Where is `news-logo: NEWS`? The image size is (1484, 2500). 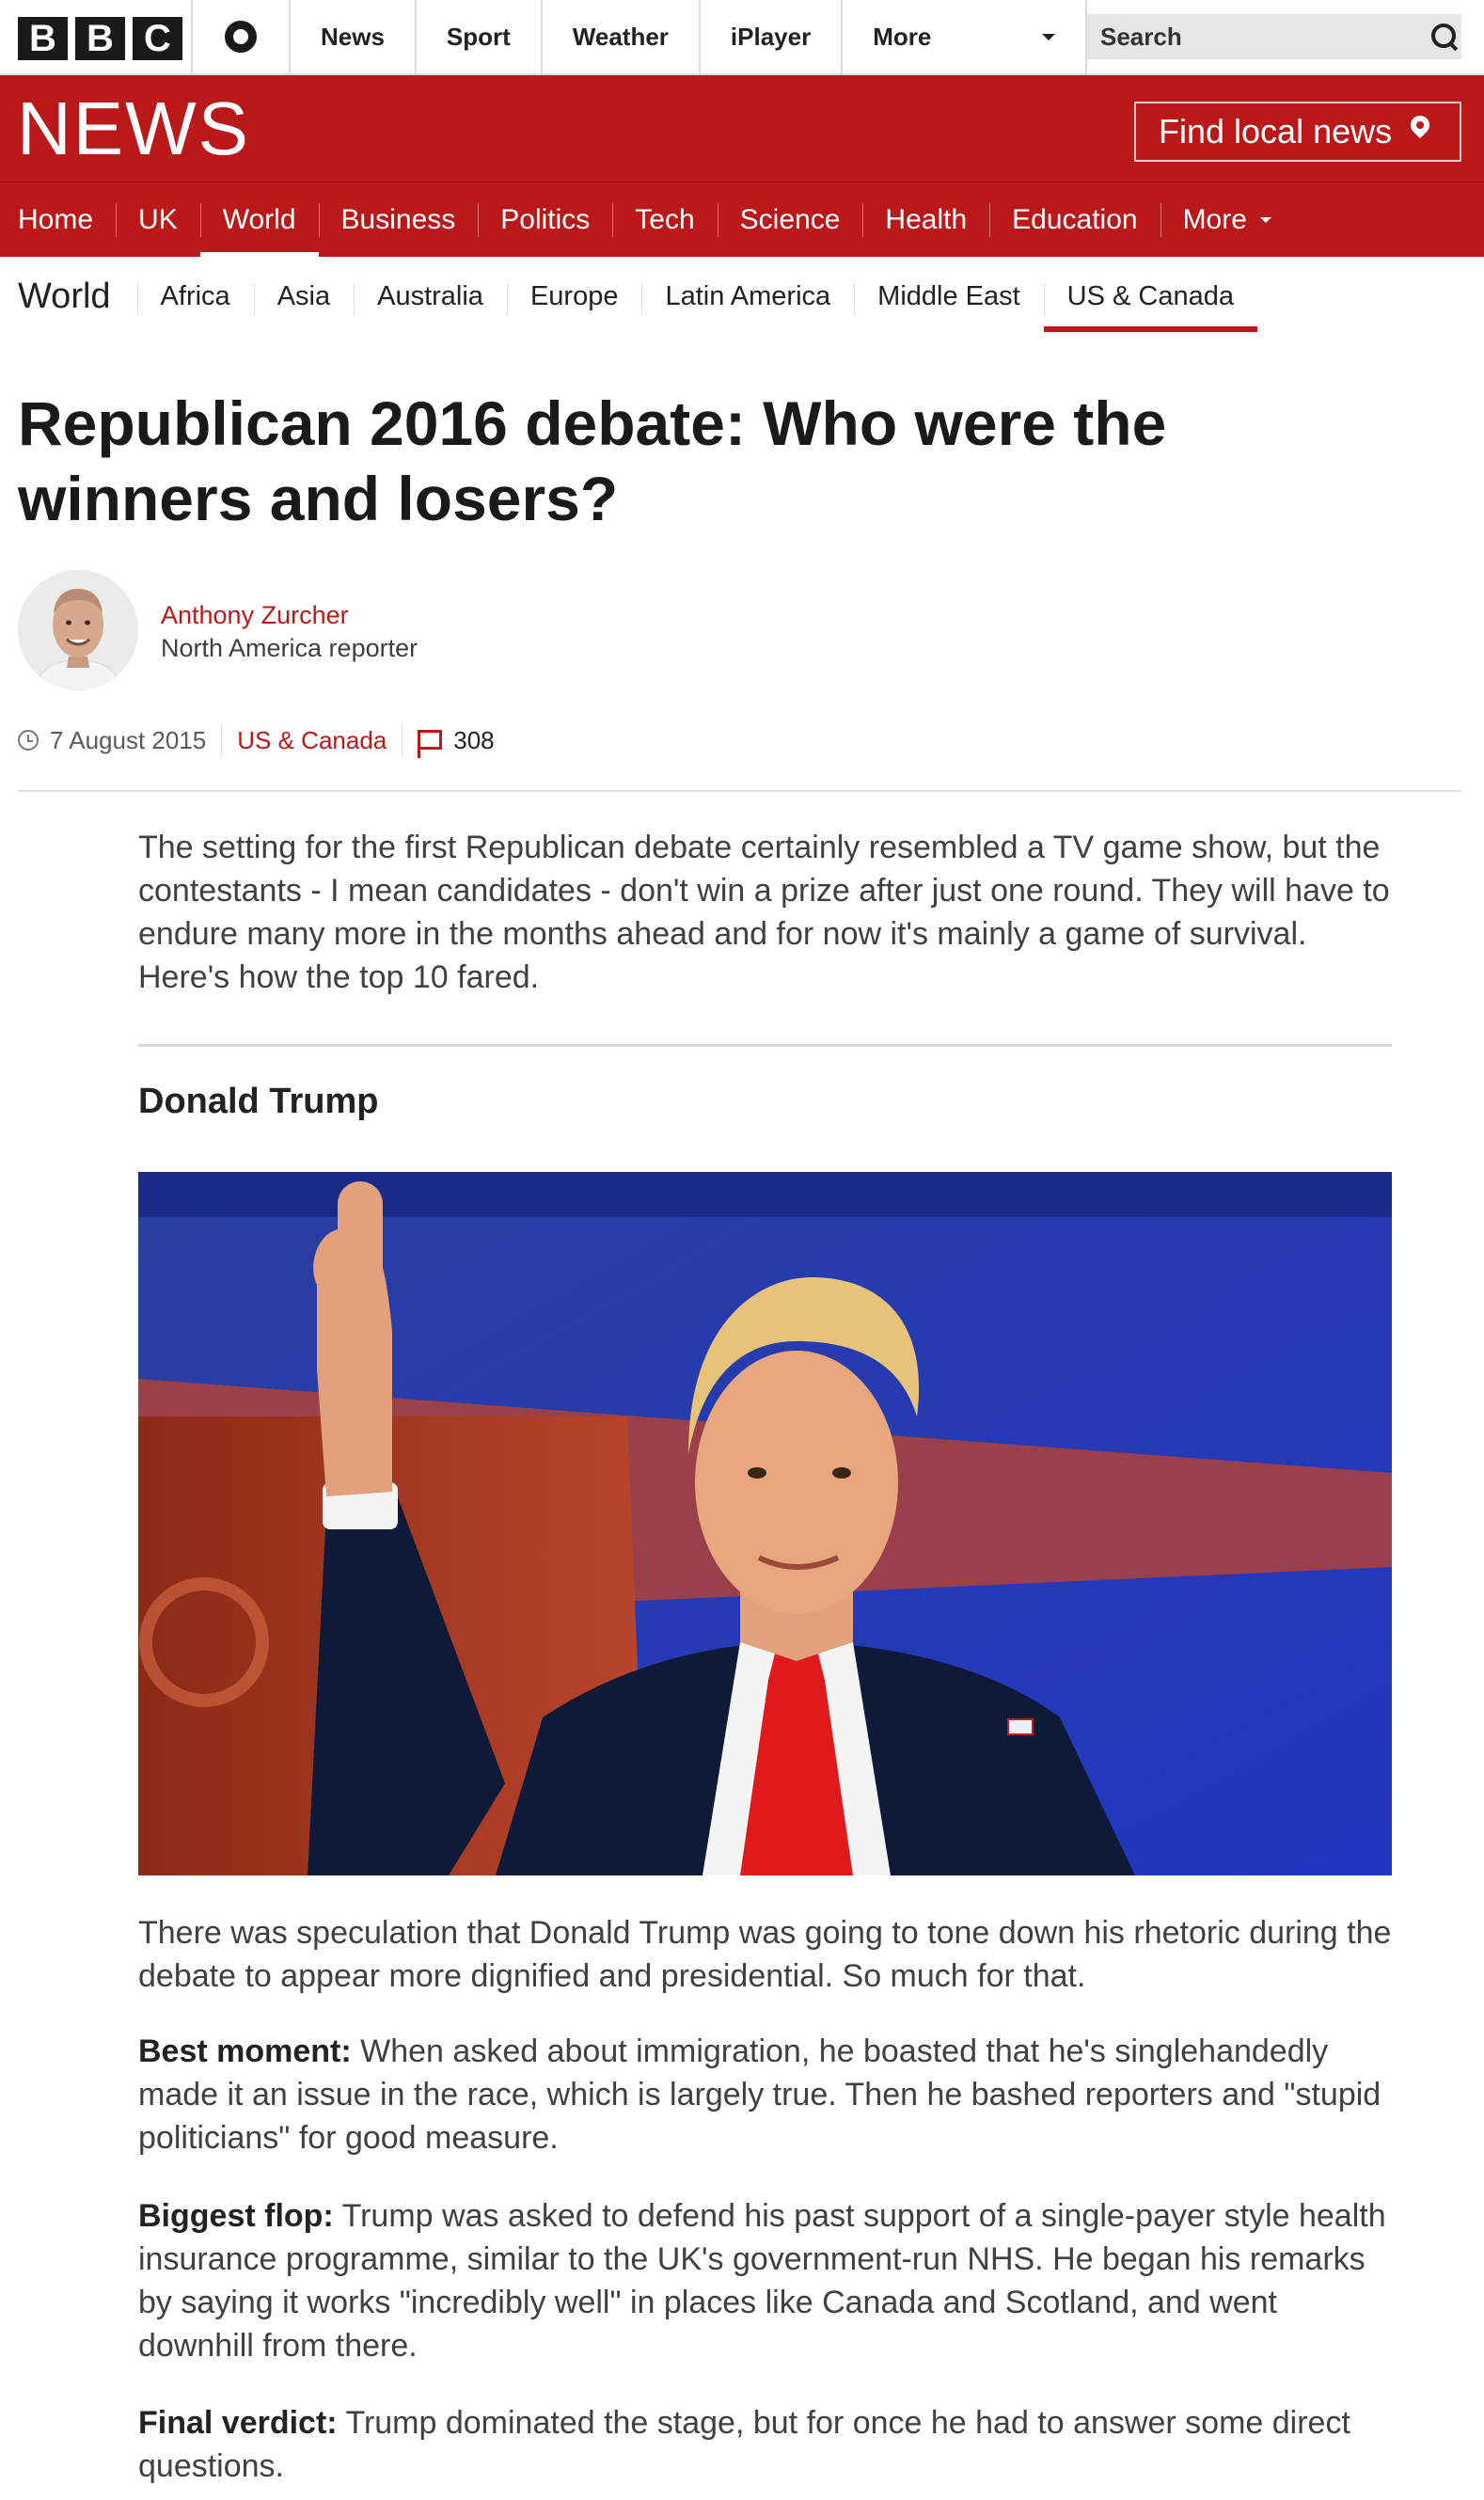 news-logo: NEWS is located at coordinates (133, 128).